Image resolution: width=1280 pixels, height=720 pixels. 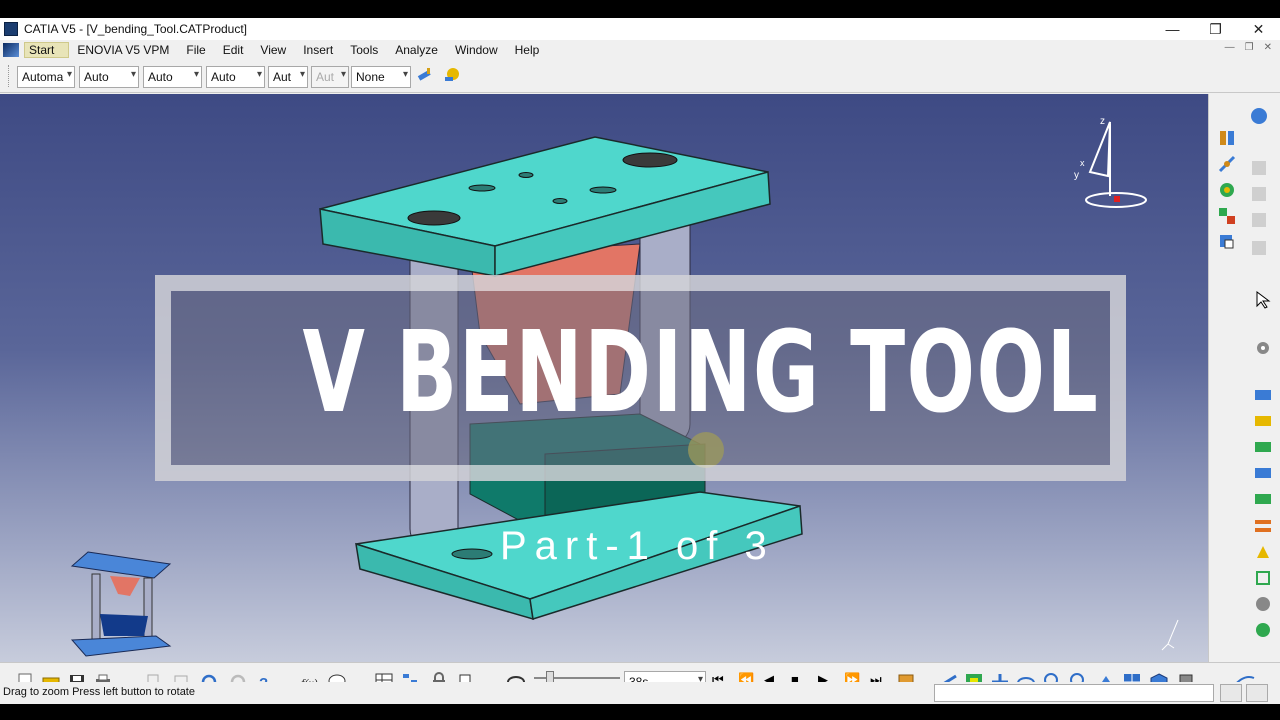 What do you see at coordinates (325, 77) in the screenshot?
I see `rendering-style-combo-value: Aut` at bounding box center [325, 77].